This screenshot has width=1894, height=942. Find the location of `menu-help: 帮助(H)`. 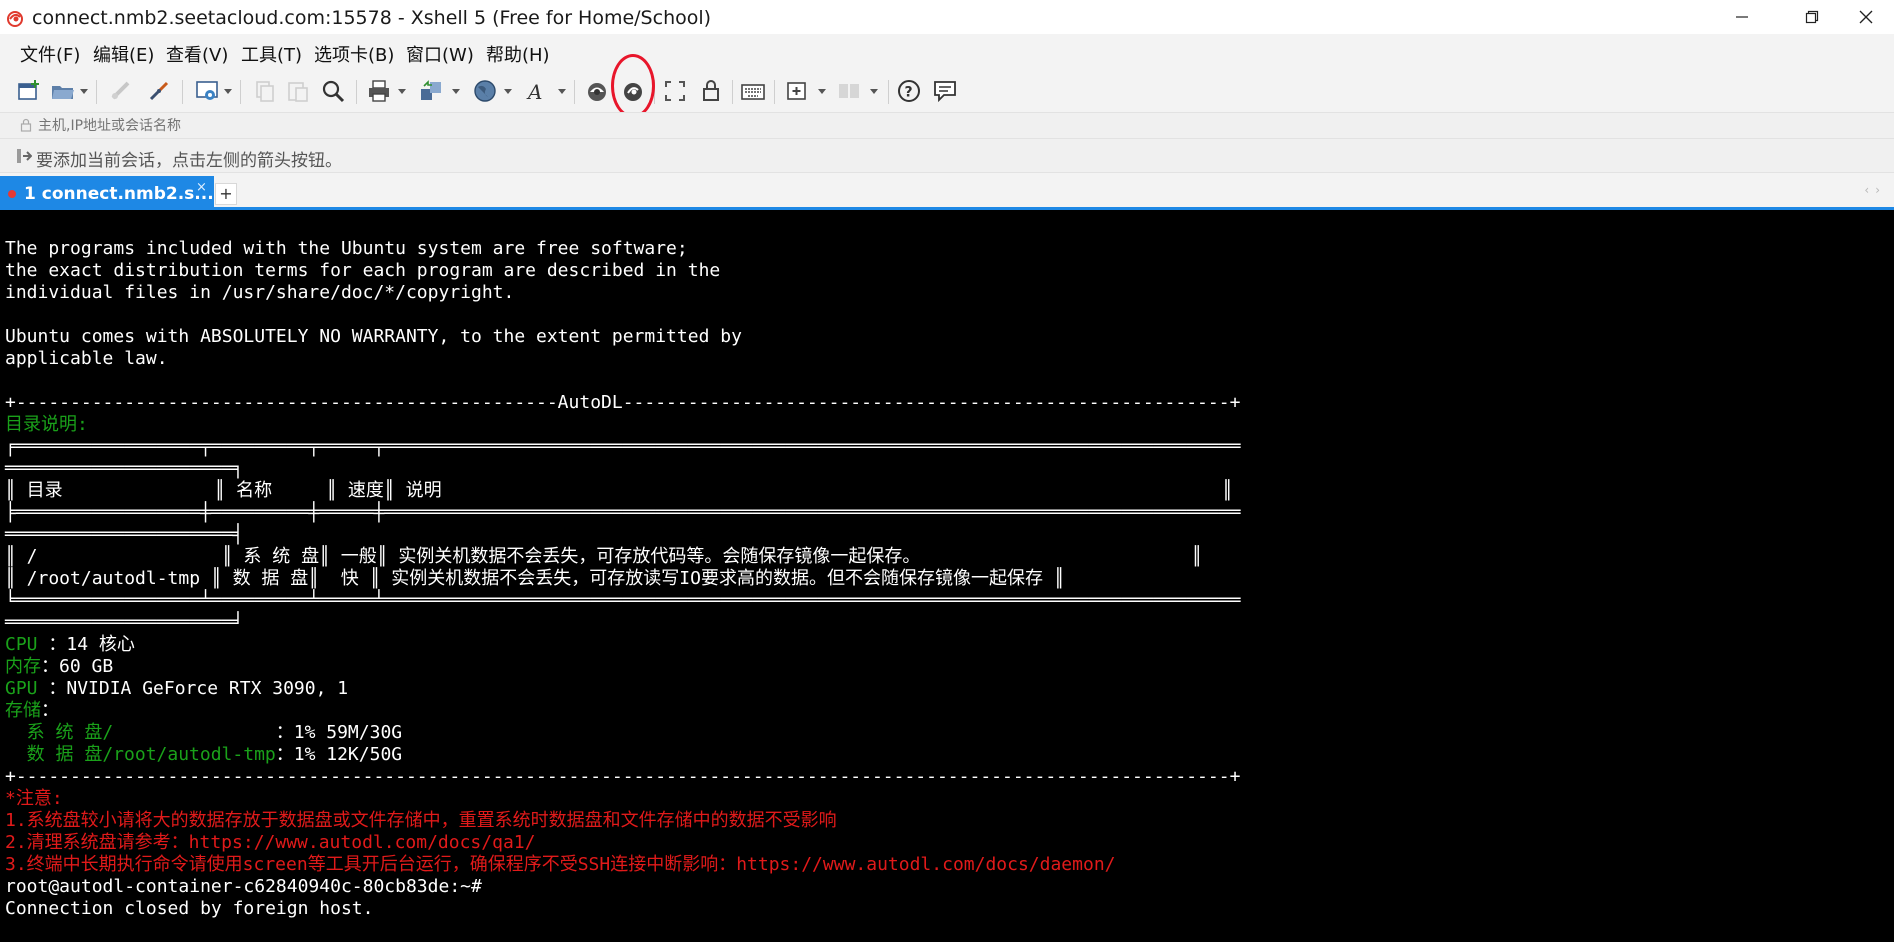

menu-help: 帮助(H) is located at coordinates (518, 54).